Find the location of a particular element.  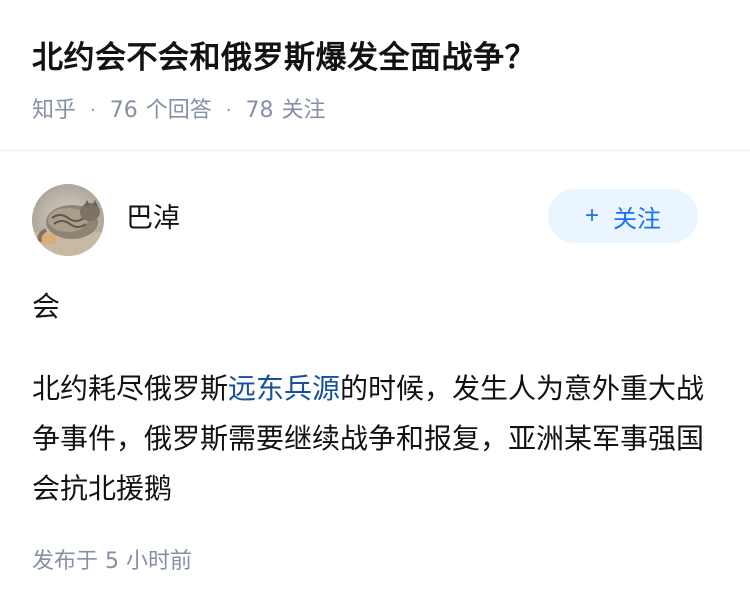

avatar is located at coordinates (68, 220).